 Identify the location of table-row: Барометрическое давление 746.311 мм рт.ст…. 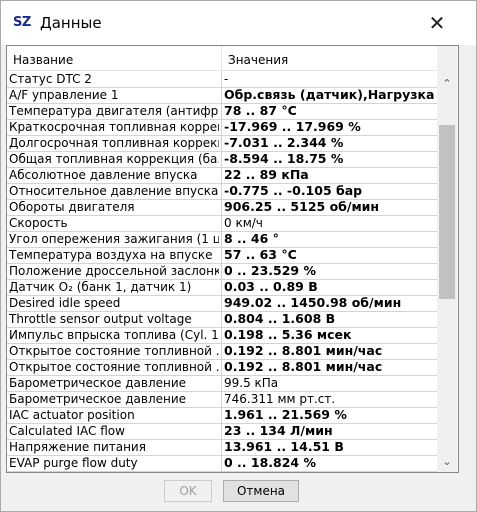
(222, 399).